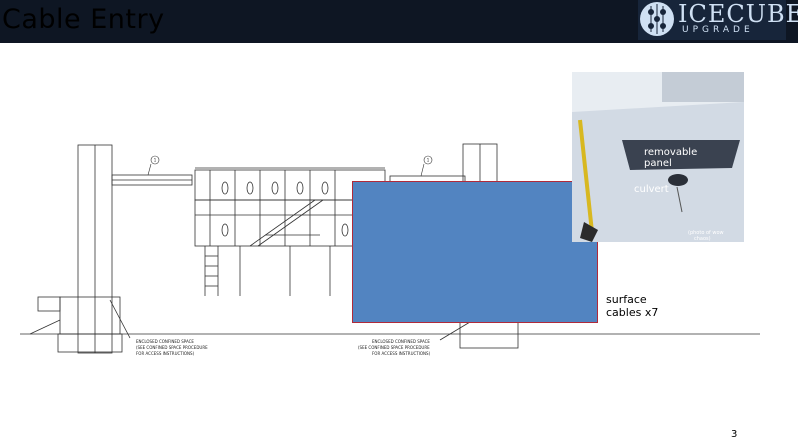 The image size is (798, 448). Describe the element at coordinates (428, 160) in the screenshot. I see `callout-number-2: 1` at that location.